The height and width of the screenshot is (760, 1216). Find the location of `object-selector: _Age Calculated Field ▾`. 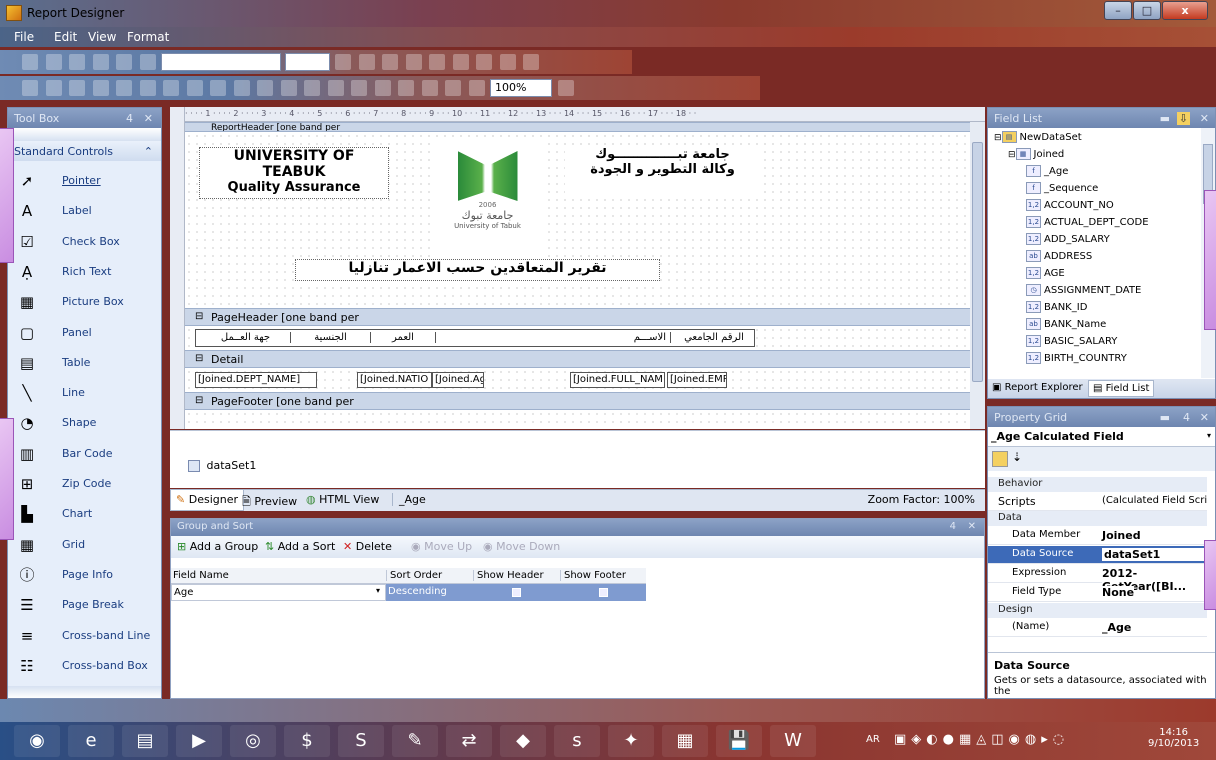

object-selector: _Age Calculated Field ▾ is located at coordinates (1101, 437).